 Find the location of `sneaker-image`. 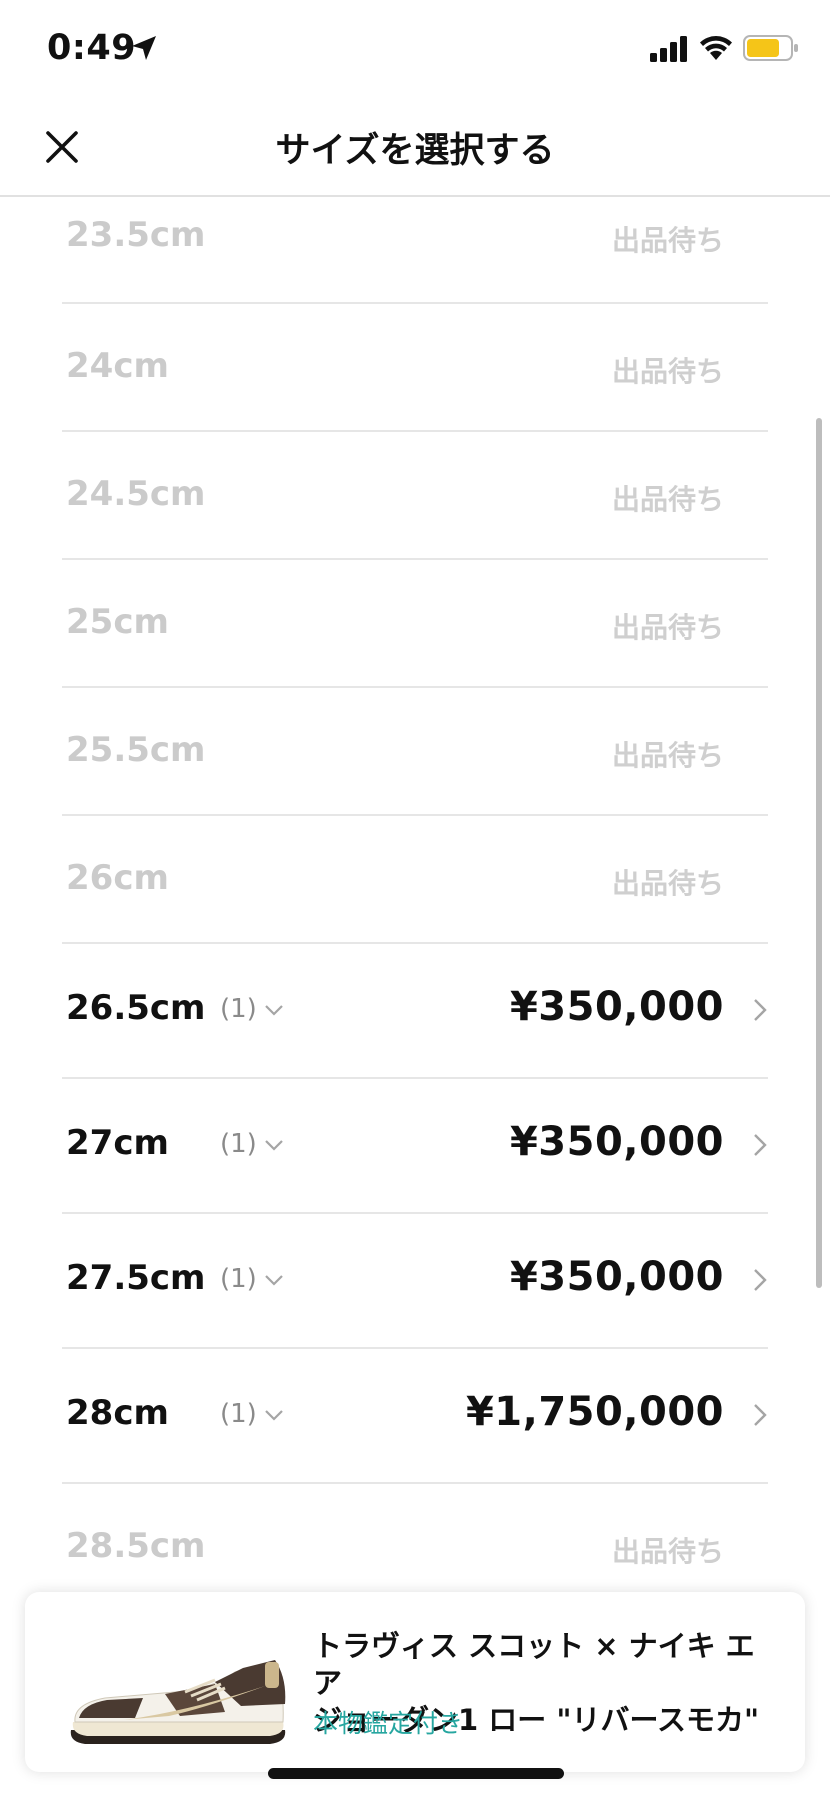

sneaker-image is located at coordinates (178, 1702).